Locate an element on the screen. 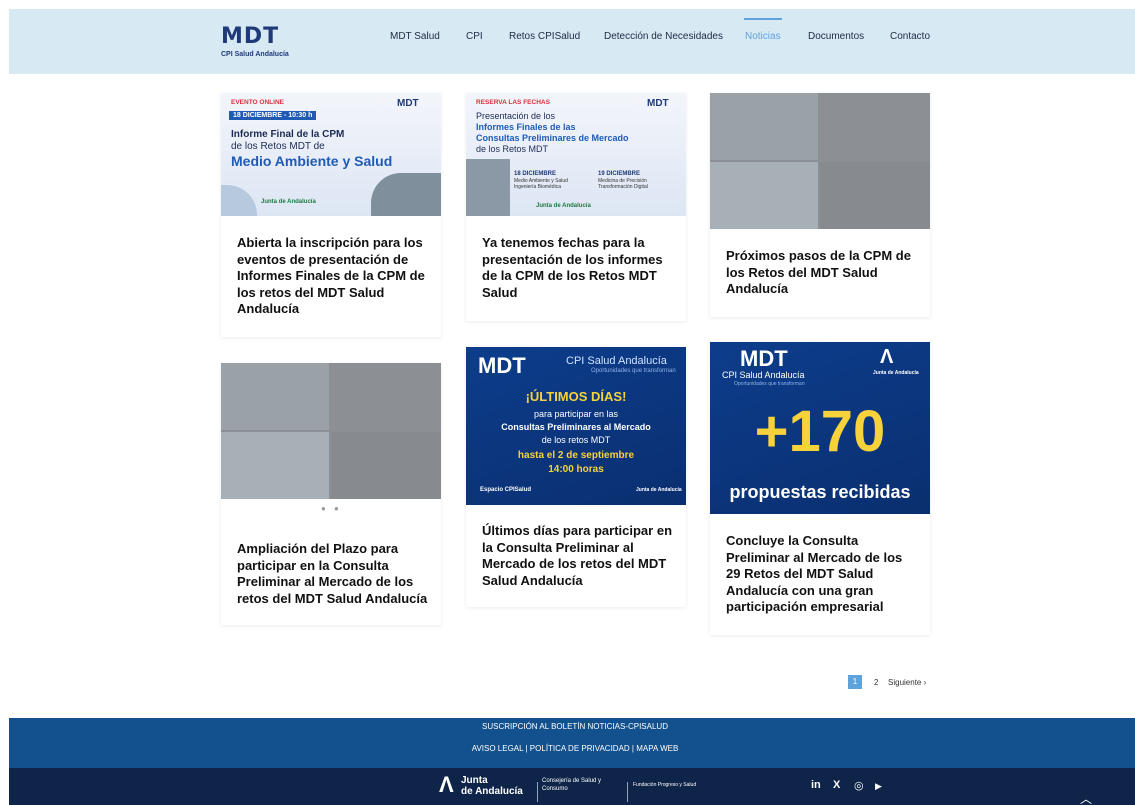 The height and width of the screenshot is (805, 1135). image-line: para participar en las is located at coordinates (576, 414).